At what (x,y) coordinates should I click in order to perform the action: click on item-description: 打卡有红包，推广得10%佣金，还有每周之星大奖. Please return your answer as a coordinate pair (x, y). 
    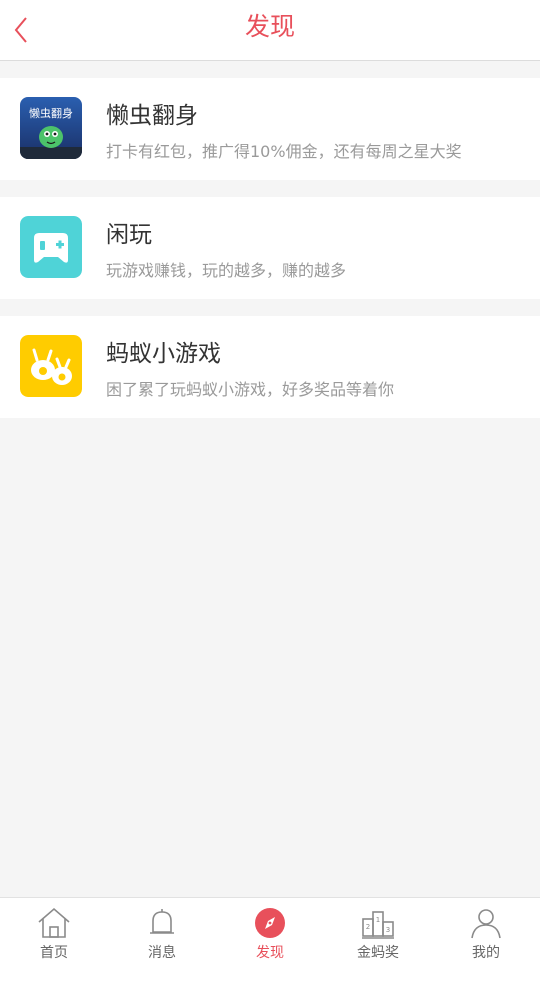
    Looking at the image, I should click on (284, 151).